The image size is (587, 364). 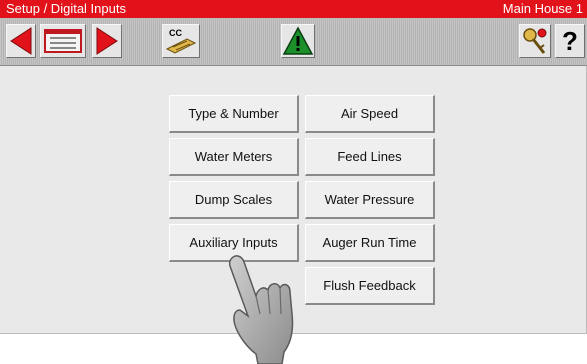 I want to click on toolbar: CC ?, so click(x=293, y=42).